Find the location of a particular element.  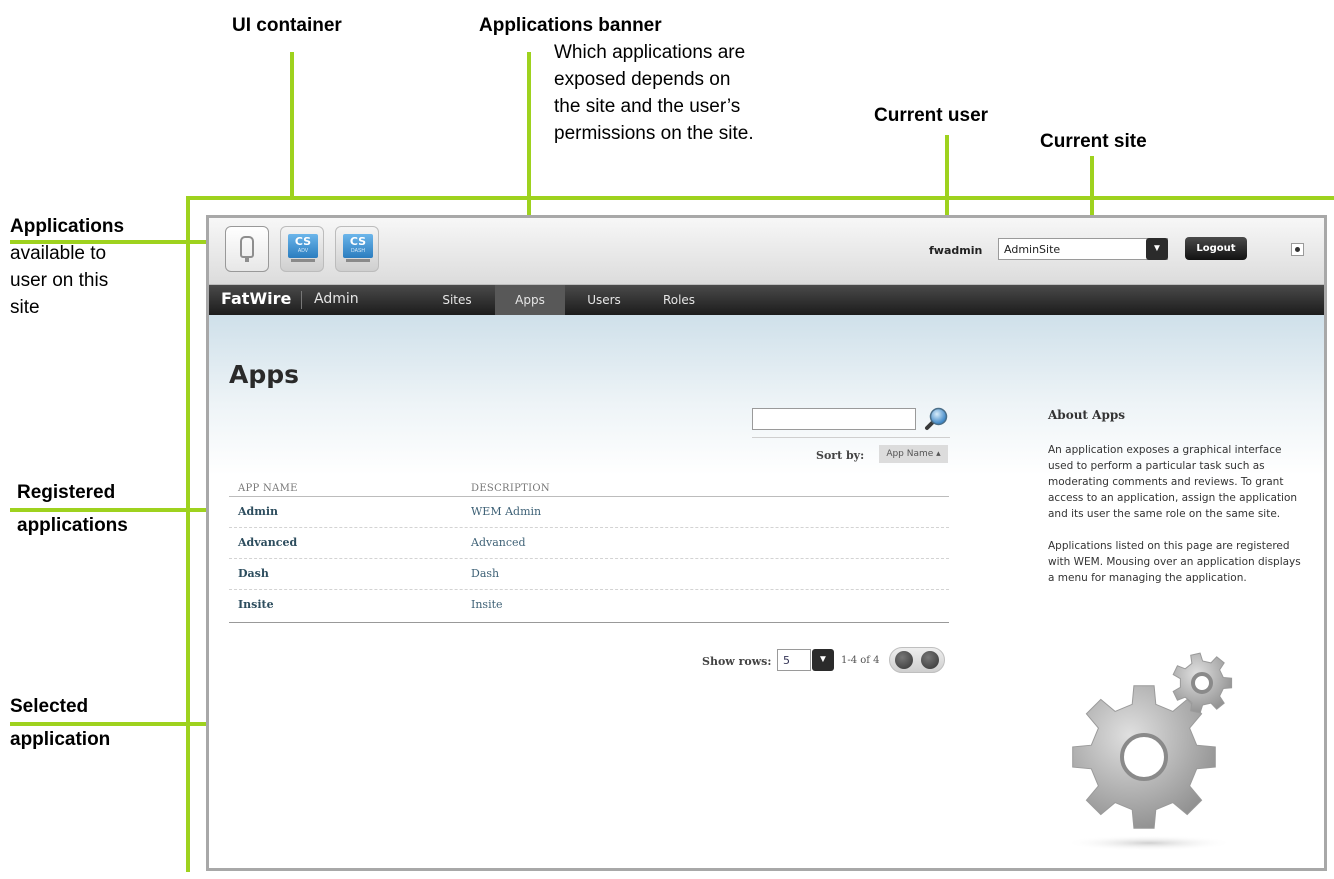

column-header-app-name: APP NAME is located at coordinates (268, 488).